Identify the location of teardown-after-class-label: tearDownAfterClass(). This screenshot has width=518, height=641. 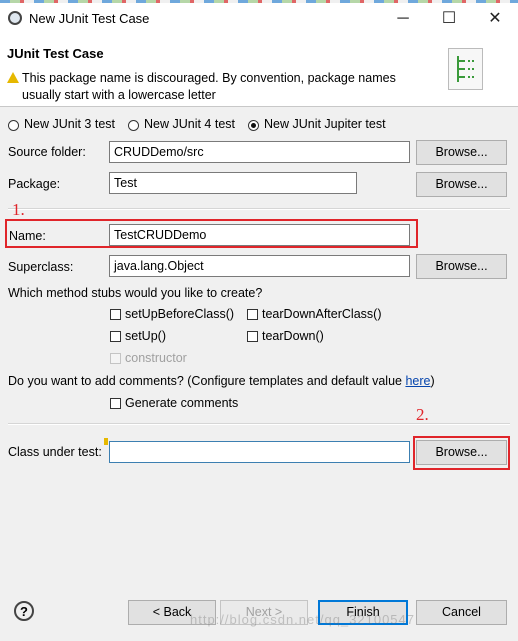
(321, 314).